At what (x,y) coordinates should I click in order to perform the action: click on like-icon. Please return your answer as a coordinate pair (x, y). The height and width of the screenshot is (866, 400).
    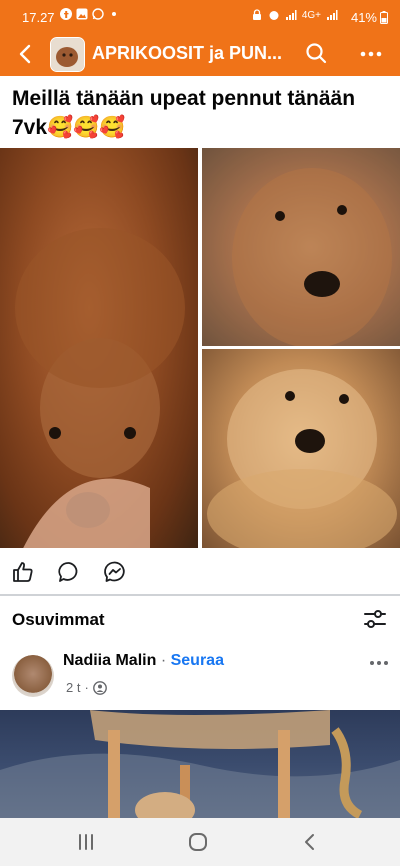
    Looking at the image, I should click on (23, 572).